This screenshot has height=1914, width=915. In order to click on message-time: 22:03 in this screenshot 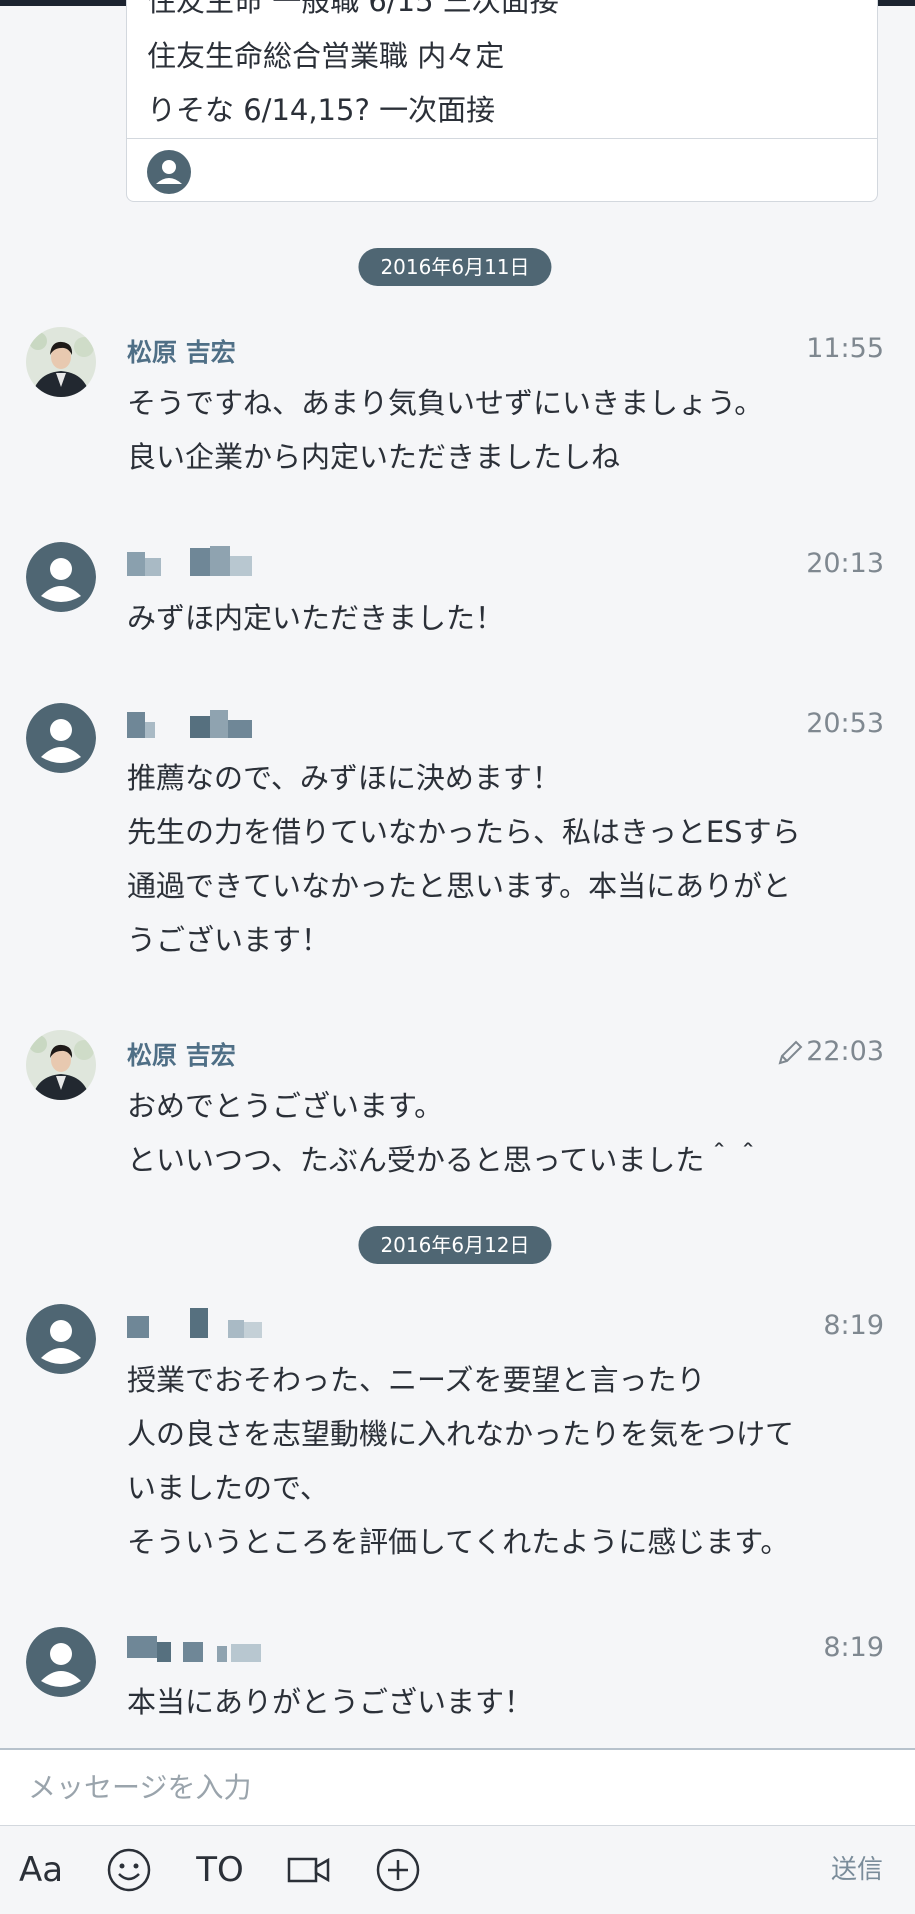, I will do `click(845, 1051)`.